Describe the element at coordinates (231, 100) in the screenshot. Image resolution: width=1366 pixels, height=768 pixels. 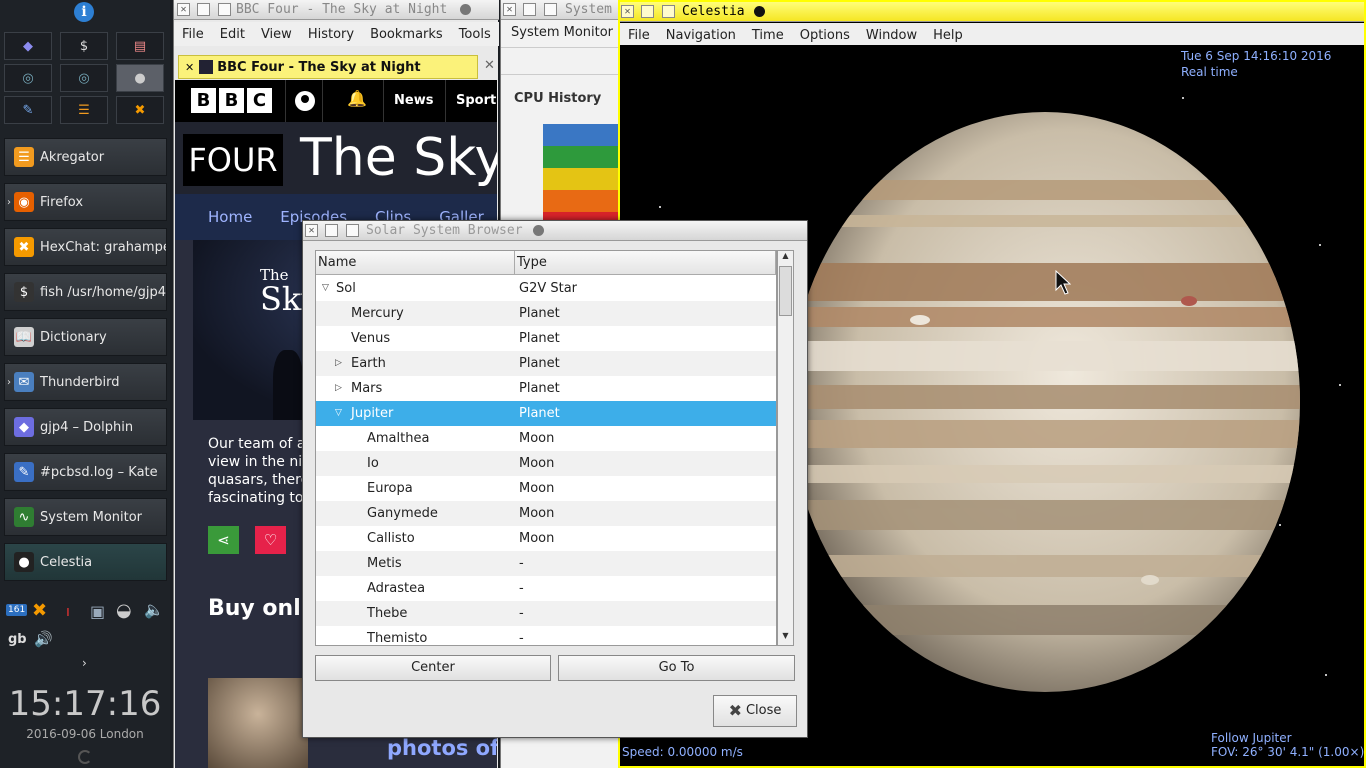
I see `bbc-logo: BBC` at that location.